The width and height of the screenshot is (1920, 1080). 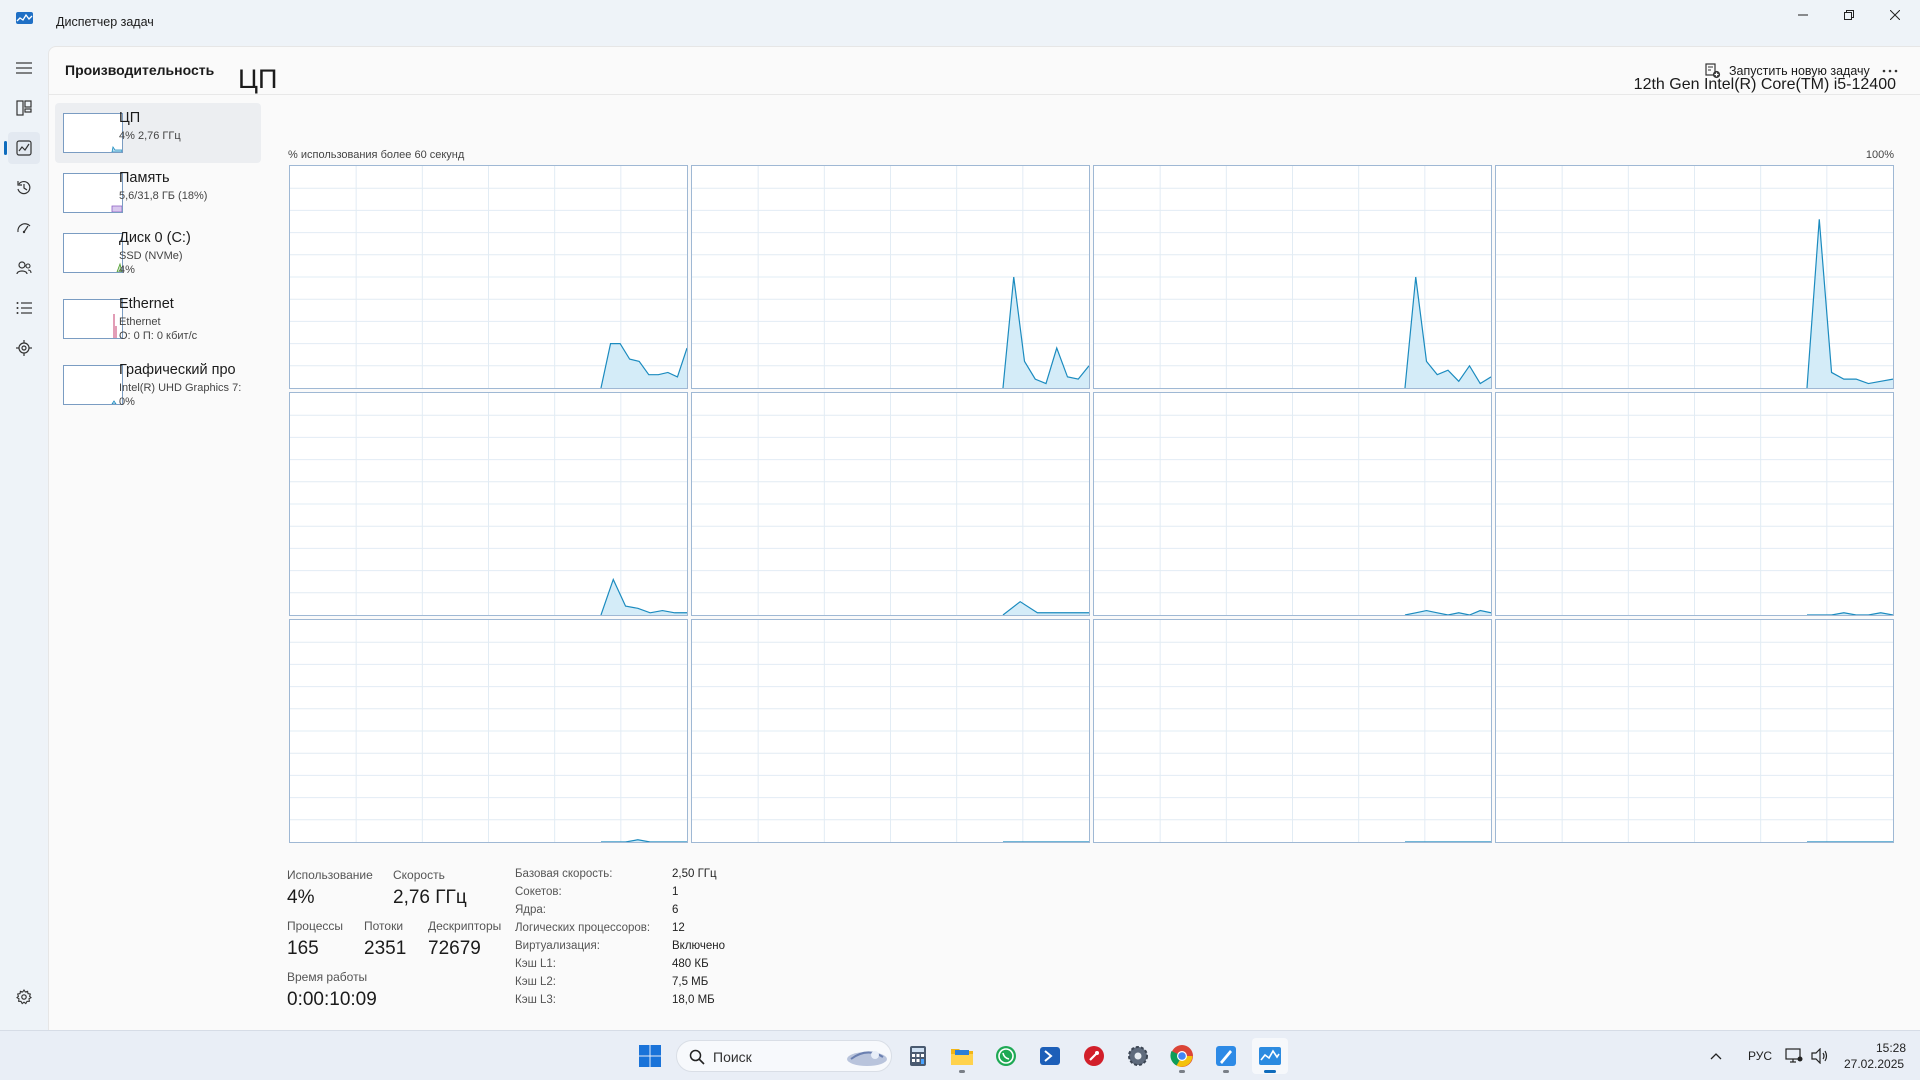 I want to click on device-detail: 5,6/31,8 ГБ (18%), so click(x=163, y=196).